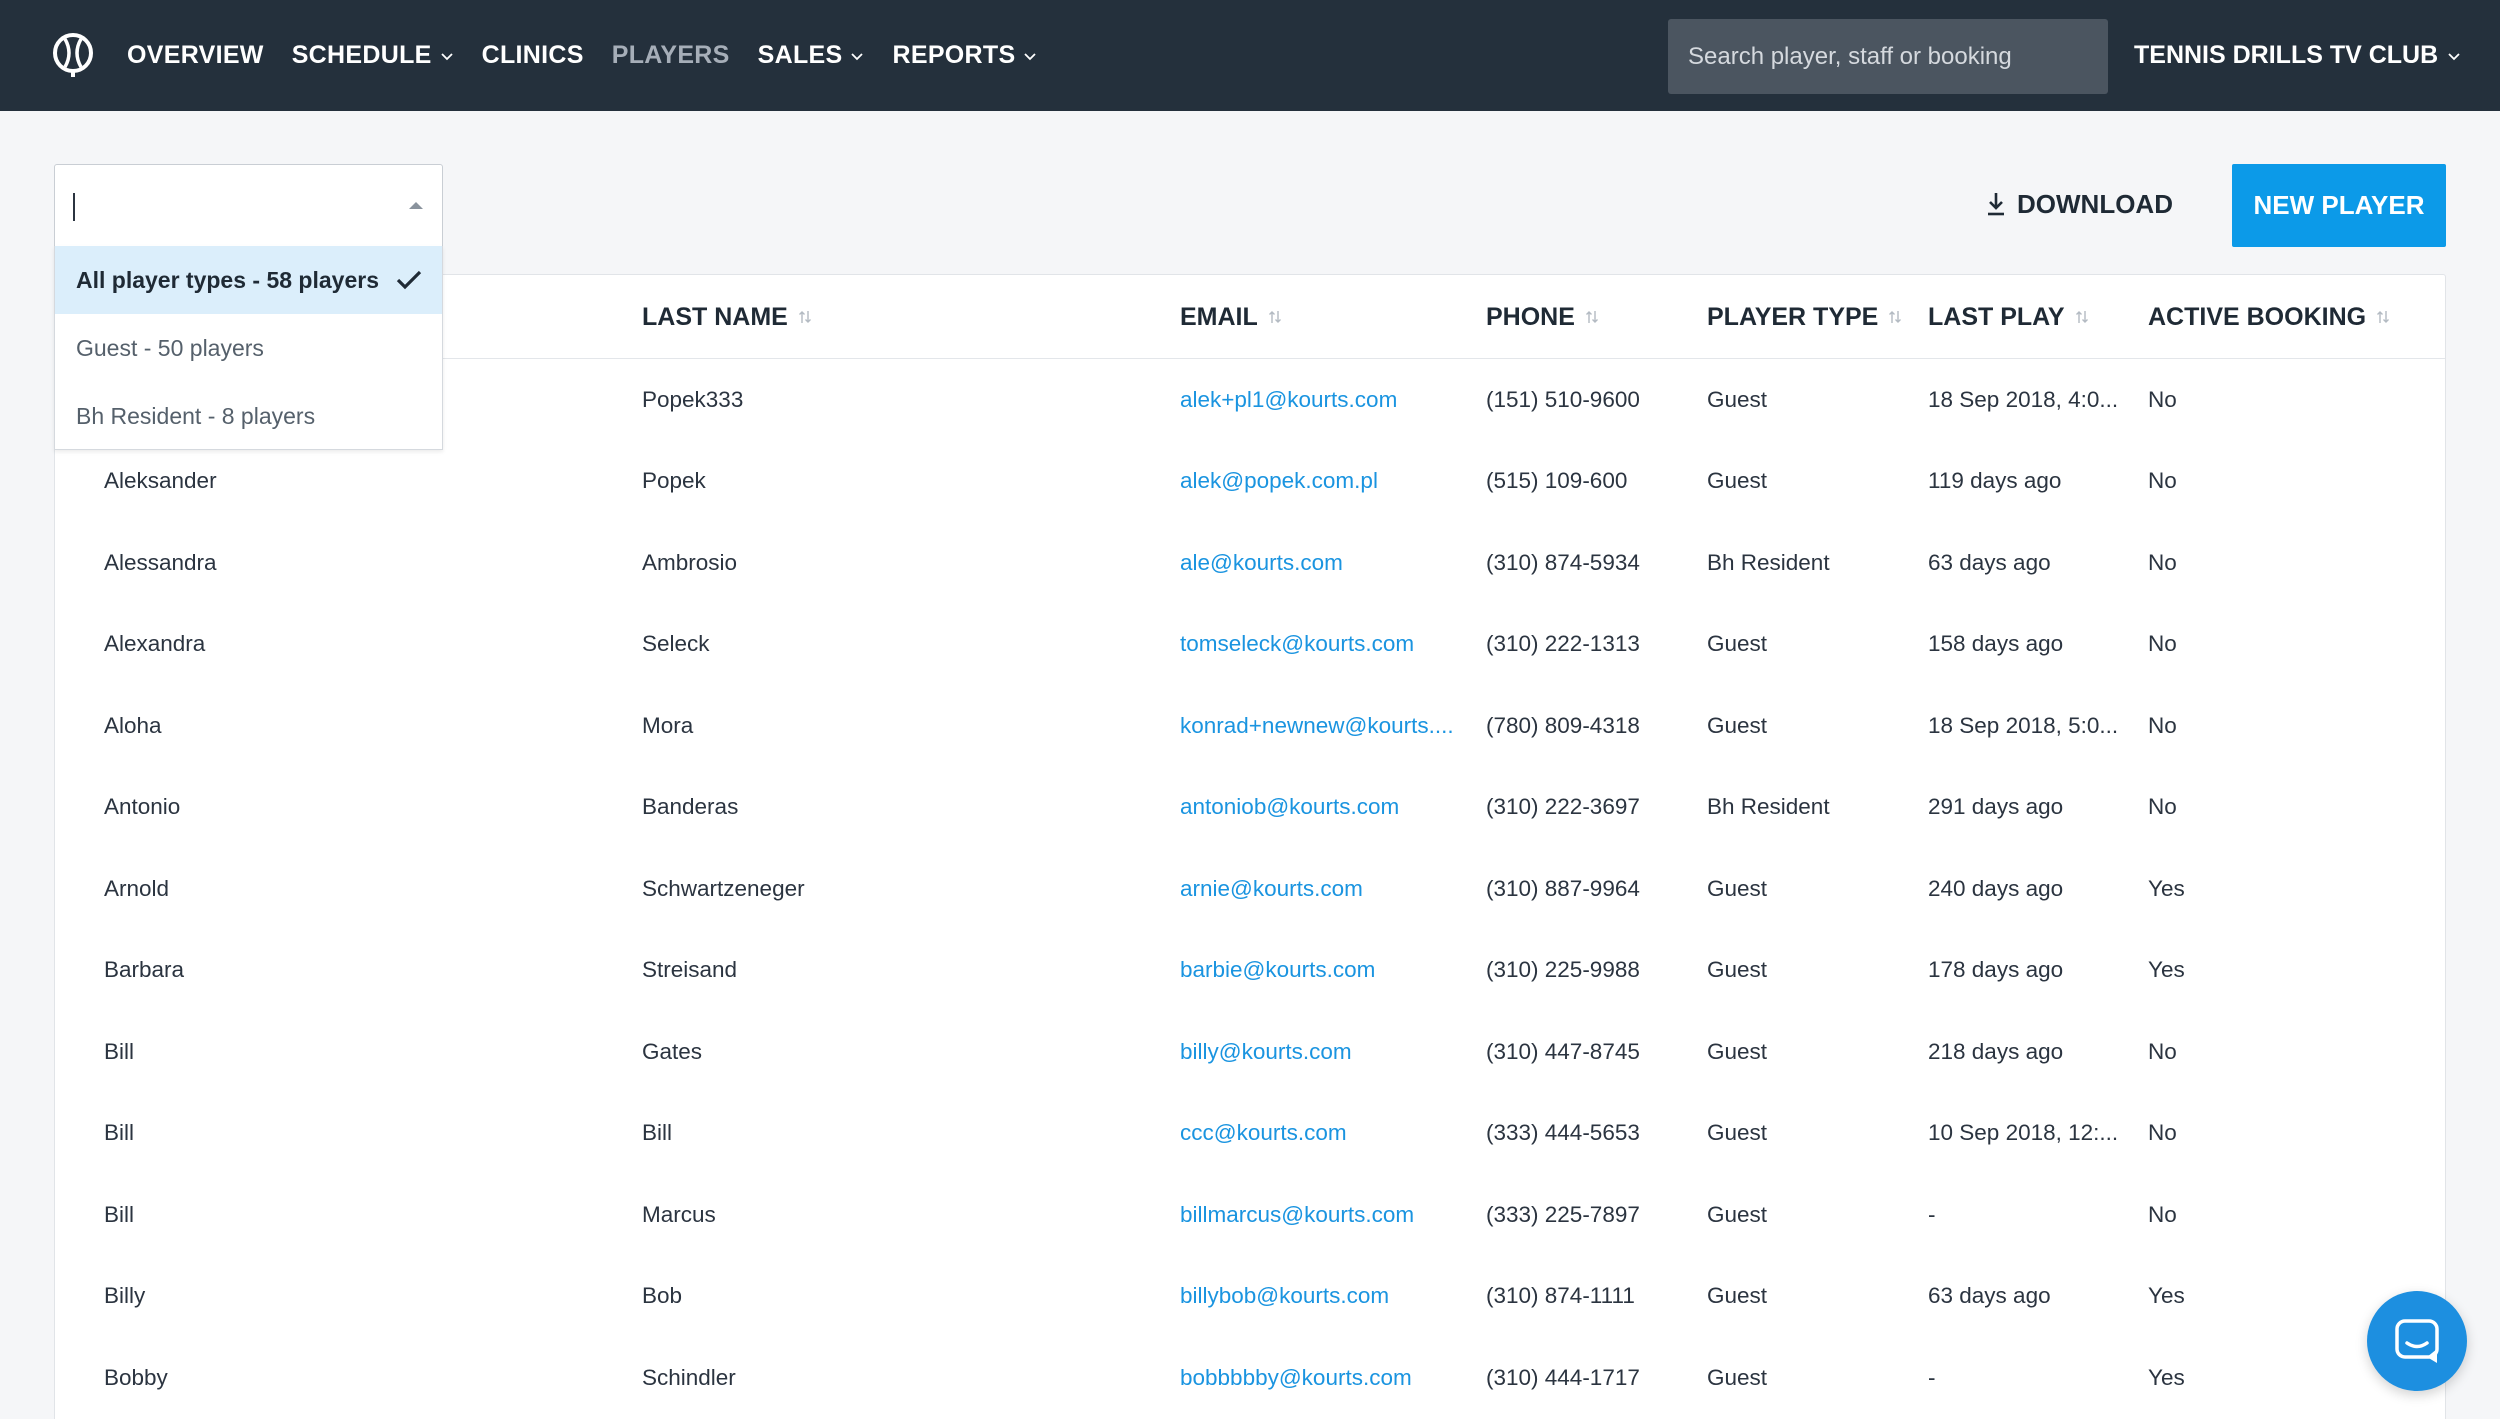  Describe the element at coordinates (1219, 316) in the screenshot. I see `column-header-label: Email` at that location.